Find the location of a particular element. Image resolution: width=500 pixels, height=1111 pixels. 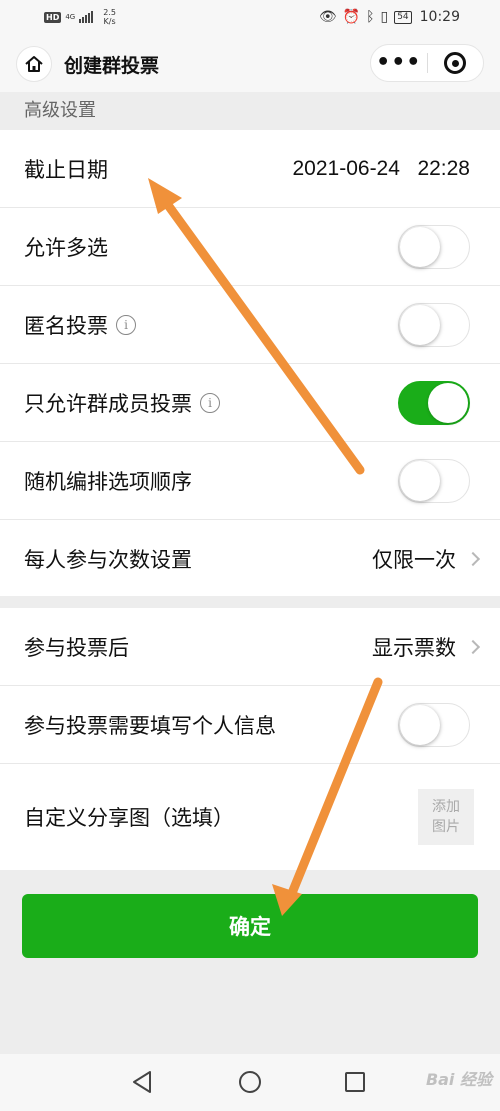

speed-value: 2.5 is located at coordinates (109, 12).